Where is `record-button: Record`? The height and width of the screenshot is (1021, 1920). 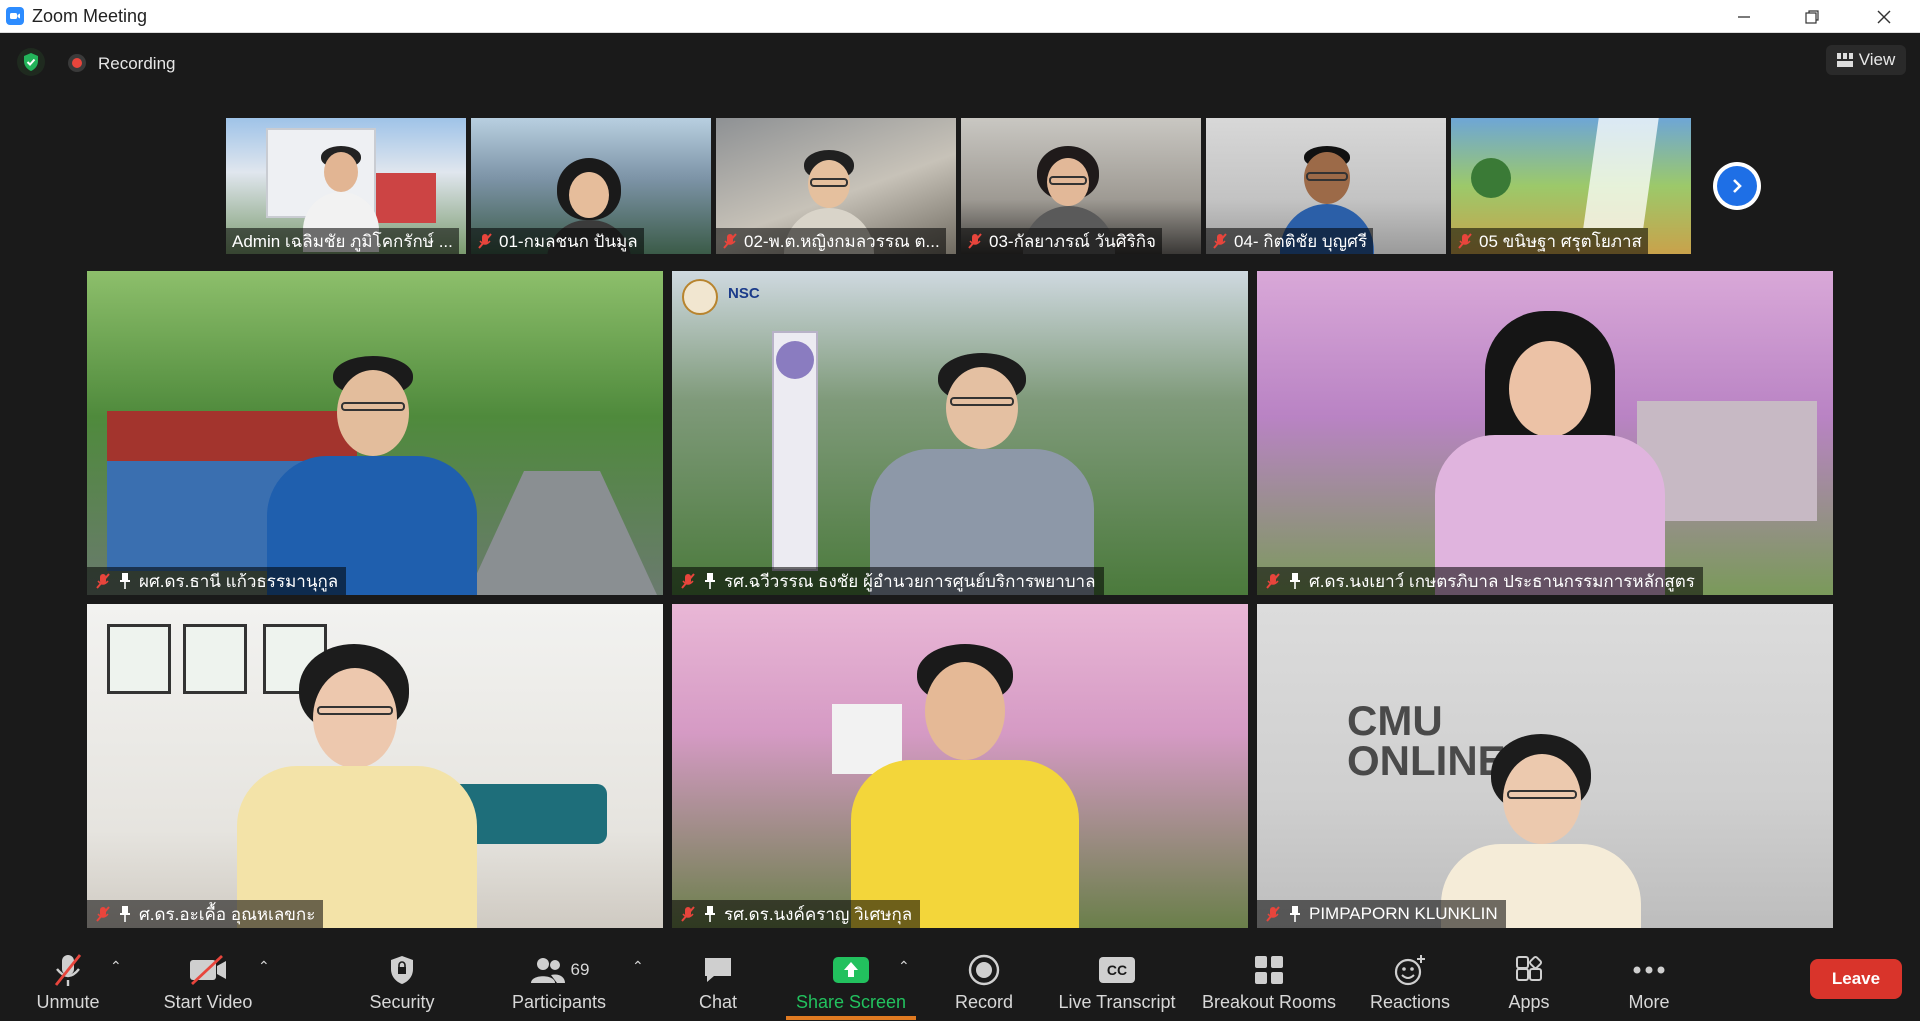
record-button: Record is located at coordinates (984, 979).